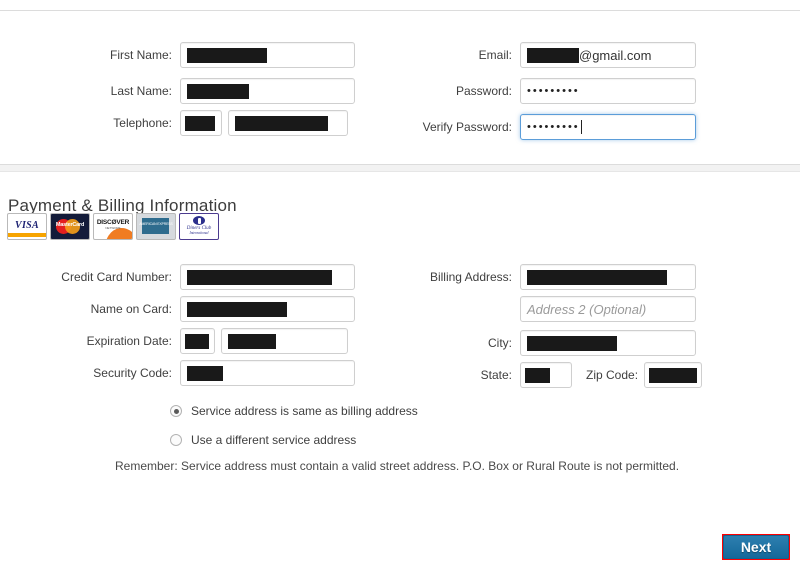 The height and width of the screenshot is (565, 800). Describe the element at coordinates (176, 411) in the screenshot. I see `radio-service-same-icon` at that location.